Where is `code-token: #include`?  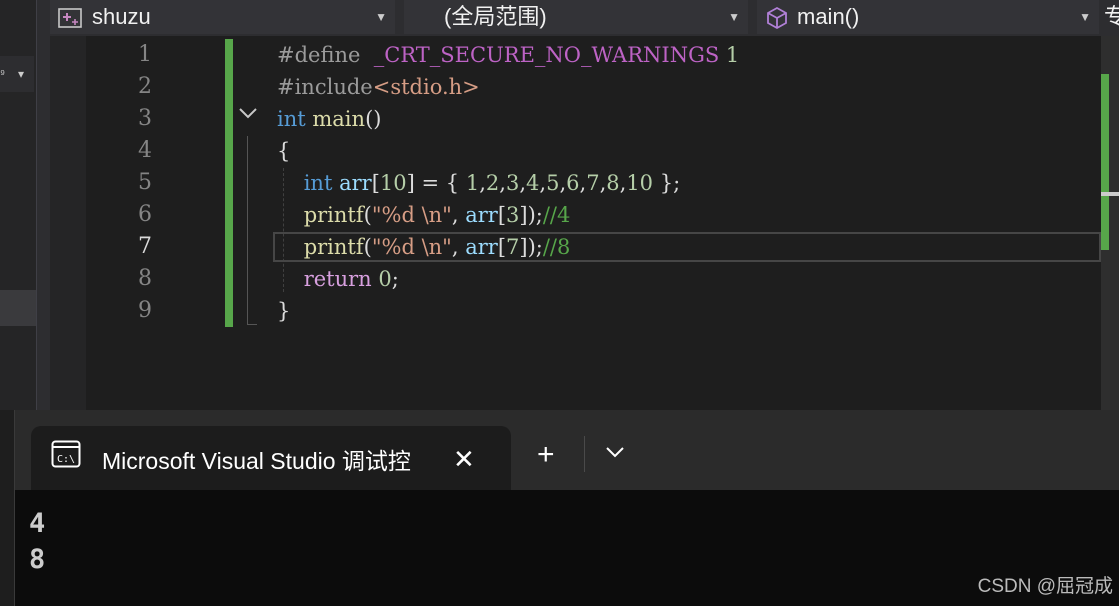
code-token: #include is located at coordinates (325, 87).